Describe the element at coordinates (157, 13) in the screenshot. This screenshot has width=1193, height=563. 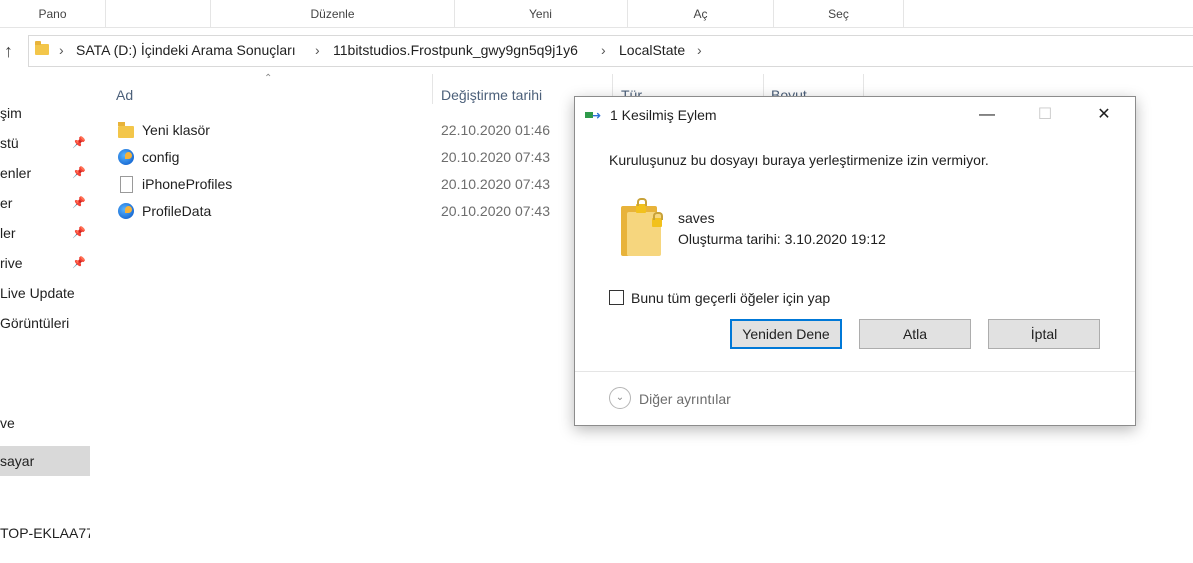
I see `ribbon-spacer` at that location.